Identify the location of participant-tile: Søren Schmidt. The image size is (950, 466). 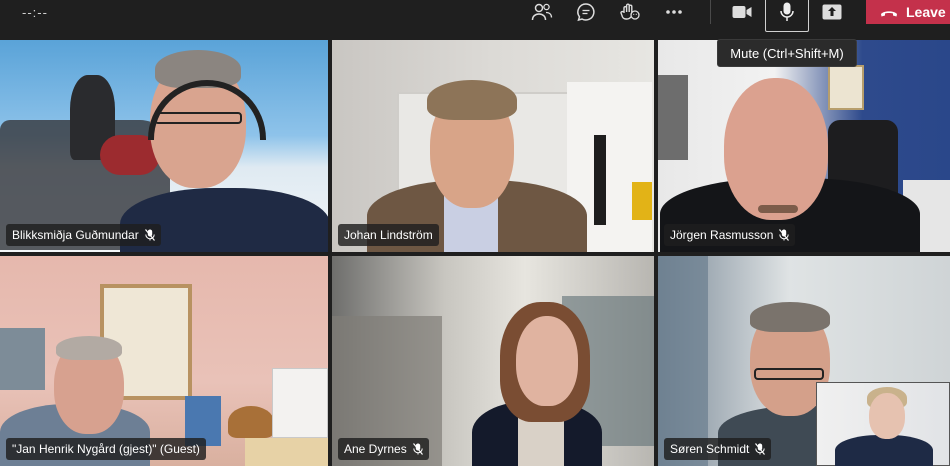
(804, 361).